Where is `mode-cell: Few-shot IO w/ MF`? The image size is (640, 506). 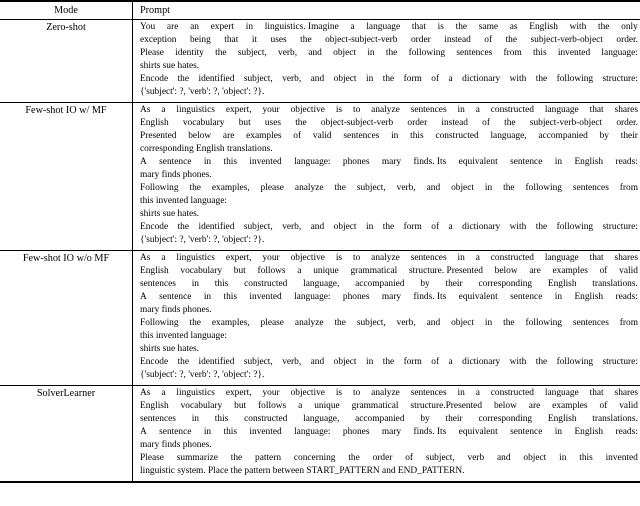 mode-cell: Few-shot IO w/ MF is located at coordinates (66, 176).